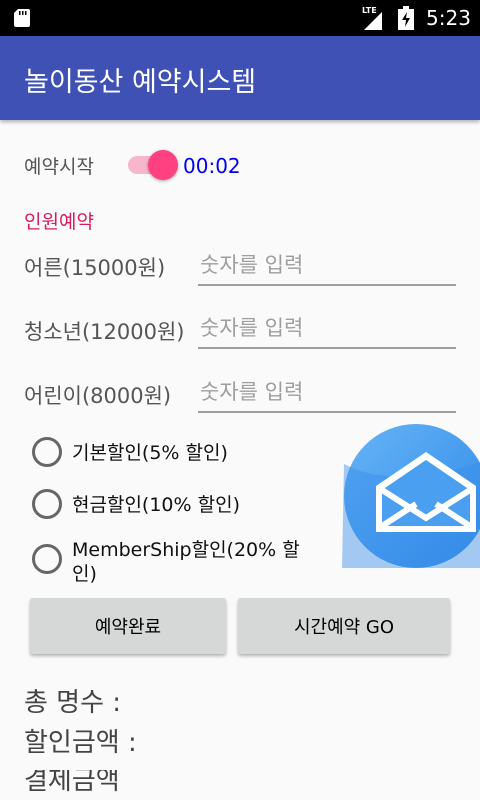  Describe the element at coordinates (140, 82) in the screenshot. I see `app-title: 놀이동산 예약시스템` at that location.